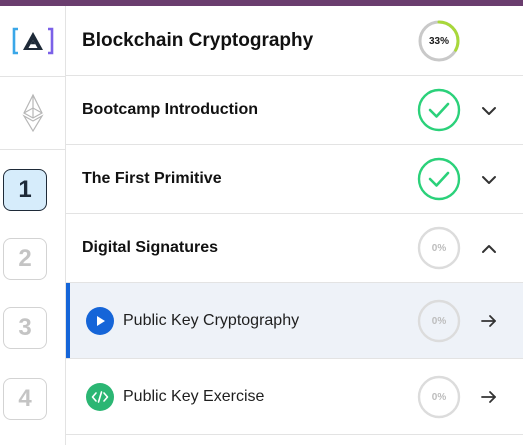 The width and height of the screenshot is (523, 445). I want to click on unit-number: 1, so click(25, 189).